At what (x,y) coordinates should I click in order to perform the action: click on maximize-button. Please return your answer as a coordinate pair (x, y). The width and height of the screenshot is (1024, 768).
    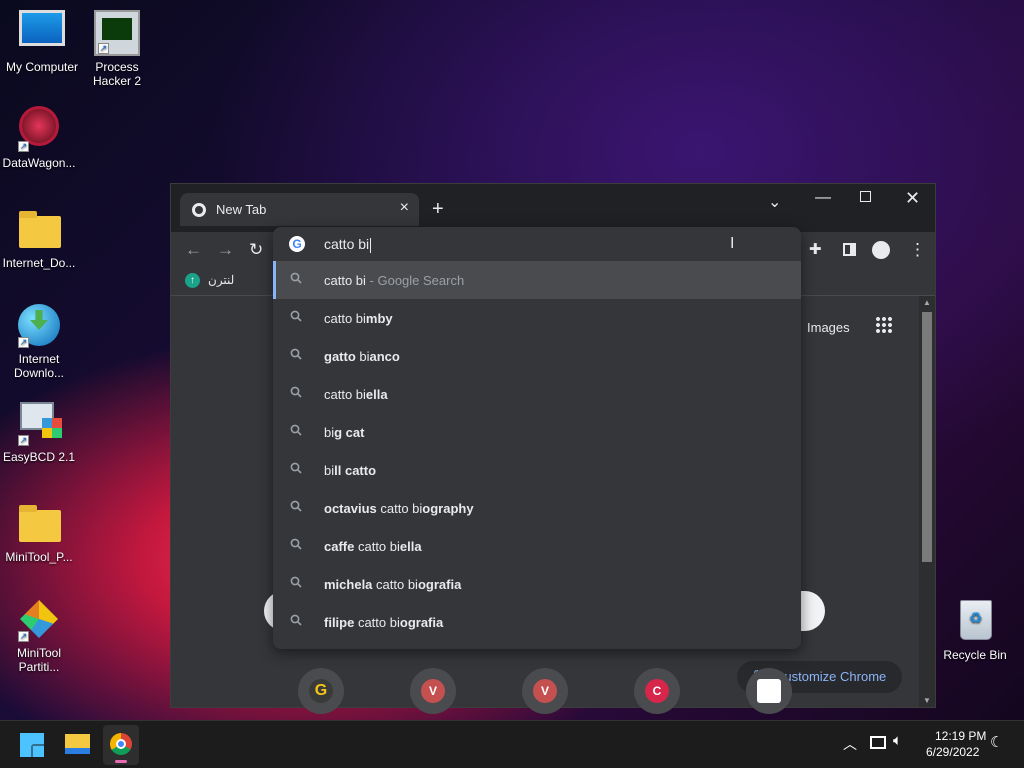
    Looking at the image, I should click on (865, 196).